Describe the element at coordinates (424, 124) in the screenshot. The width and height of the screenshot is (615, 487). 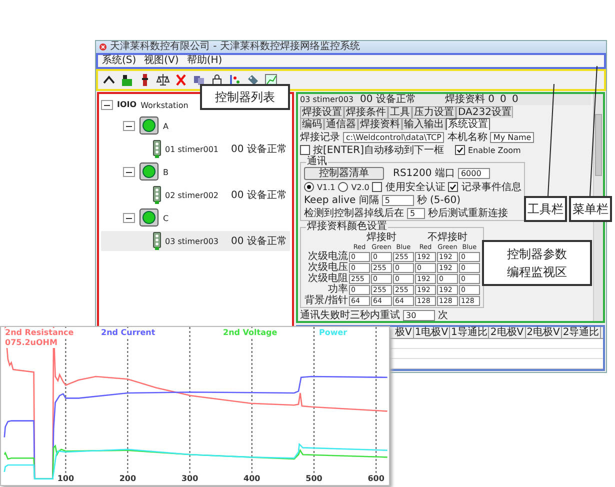
I see `tab: 输入输出` at that location.